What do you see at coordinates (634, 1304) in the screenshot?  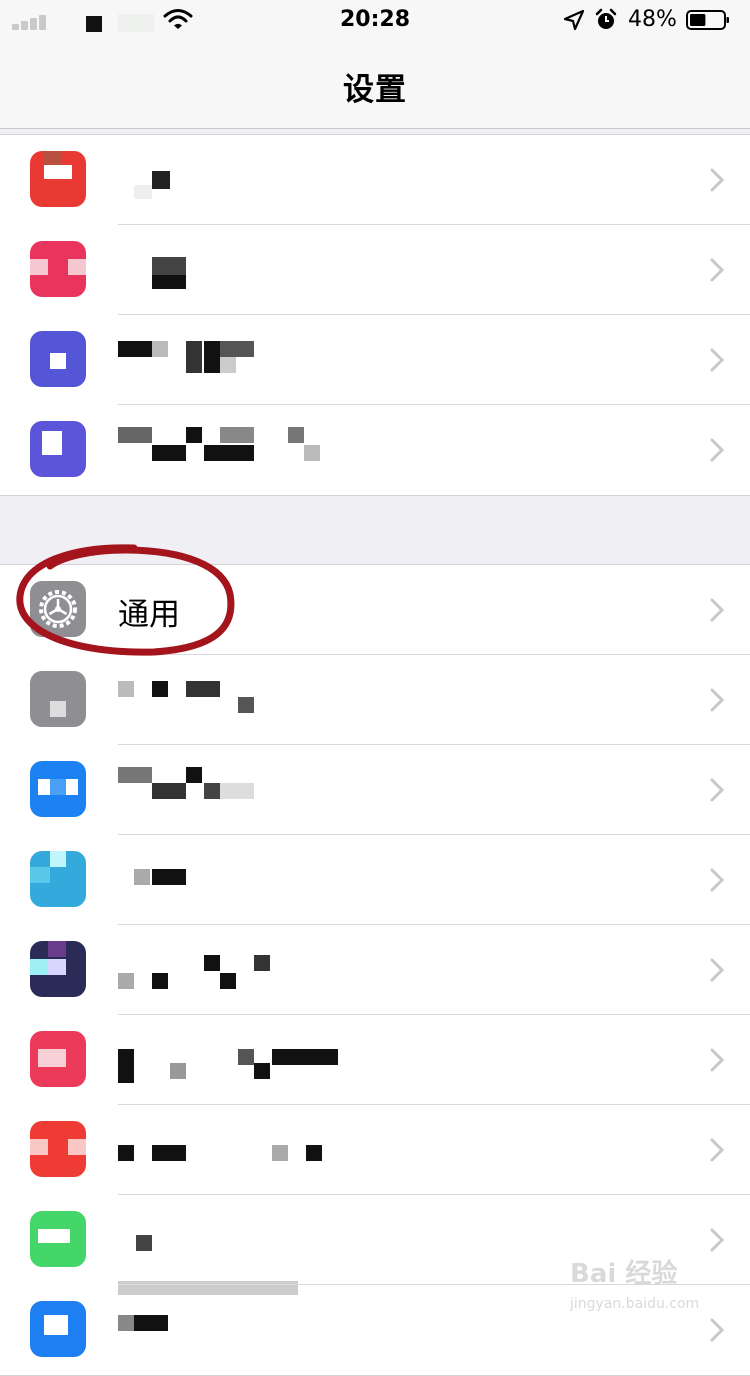 I see `svg-text: jingyan.baidu.com` at bounding box center [634, 1304].